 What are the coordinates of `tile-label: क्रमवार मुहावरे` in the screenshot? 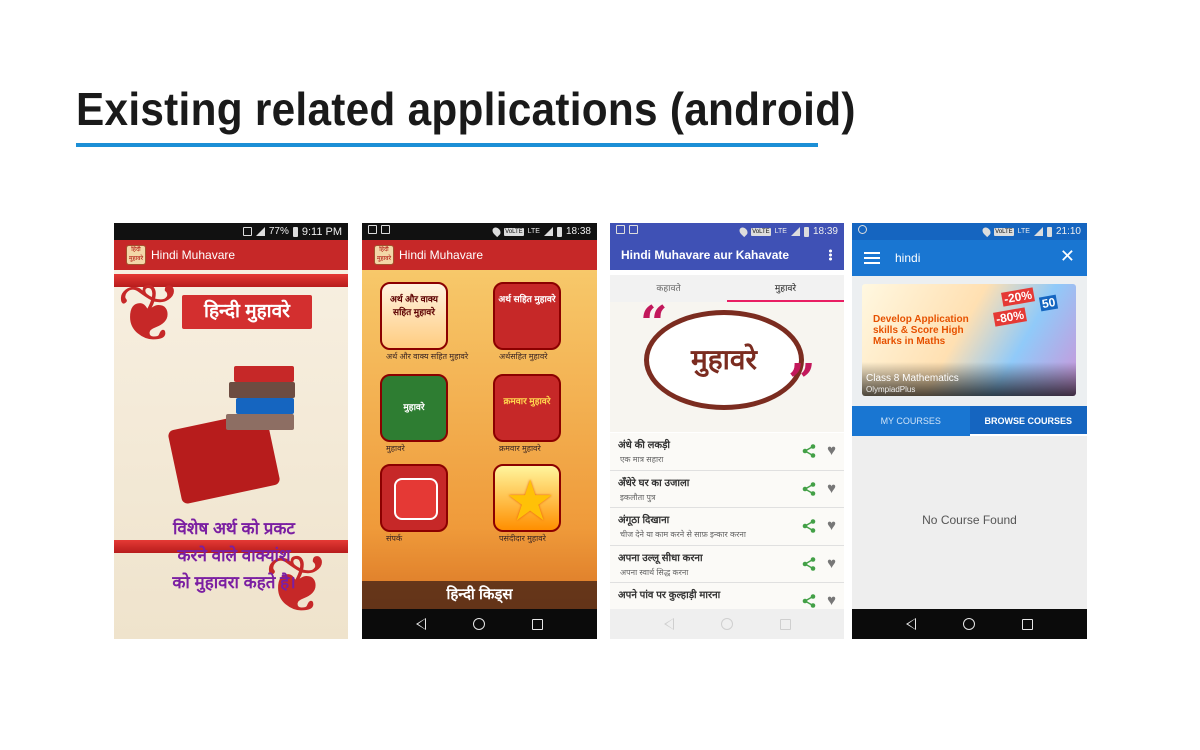 It's located at (520, 448).